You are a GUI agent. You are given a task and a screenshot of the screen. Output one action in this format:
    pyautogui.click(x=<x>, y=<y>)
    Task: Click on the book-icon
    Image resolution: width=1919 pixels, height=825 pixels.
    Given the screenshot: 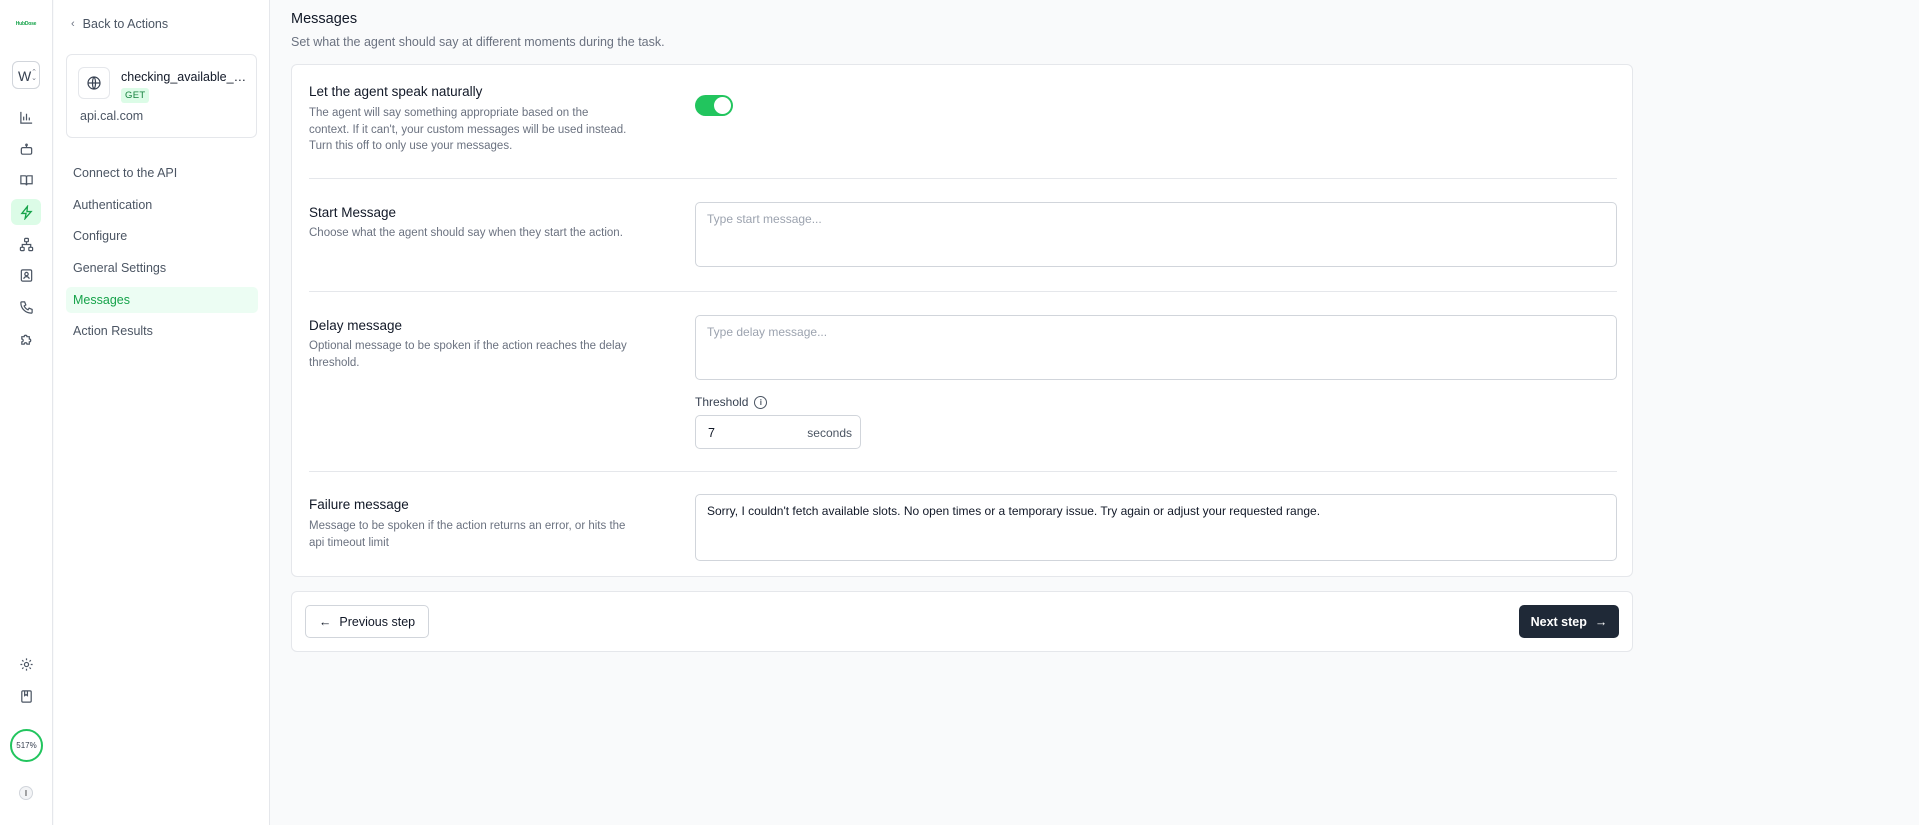 What is the action you would take?
    pyautogui.click(x=26, y=179)
    